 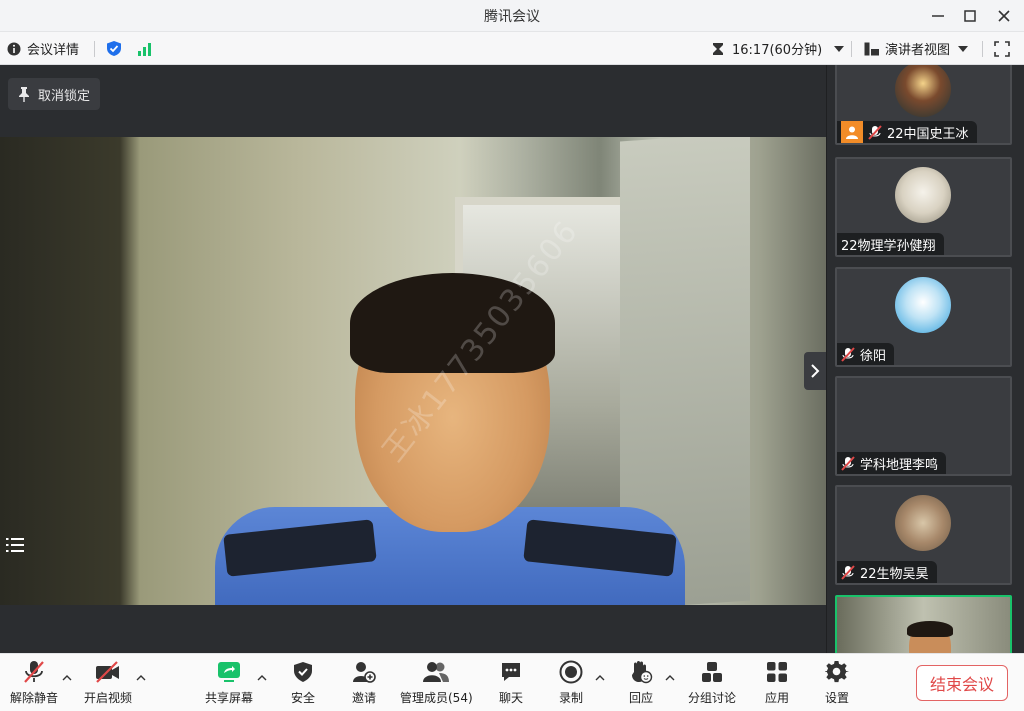 I want to click on apps-button: 应用, so click(x=777, y=682).